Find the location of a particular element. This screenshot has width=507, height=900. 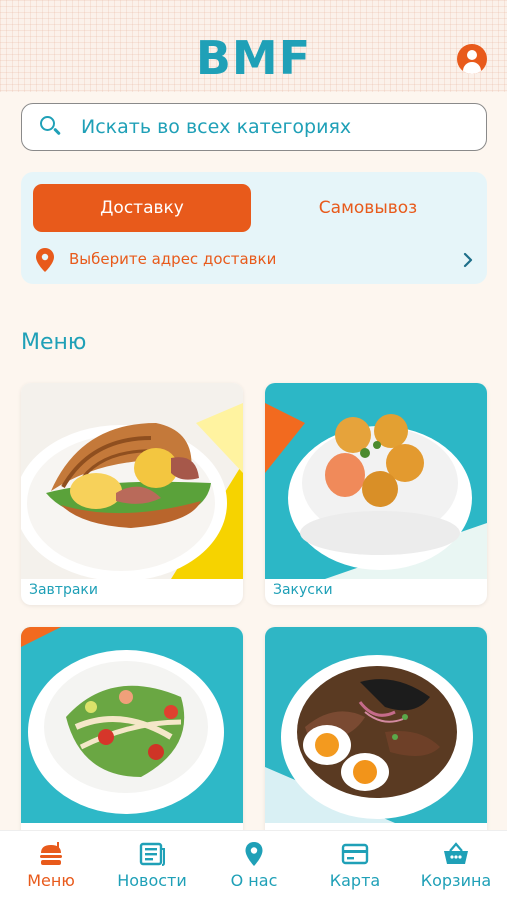

tab-label: Карта is located at coordinates (355, 880).